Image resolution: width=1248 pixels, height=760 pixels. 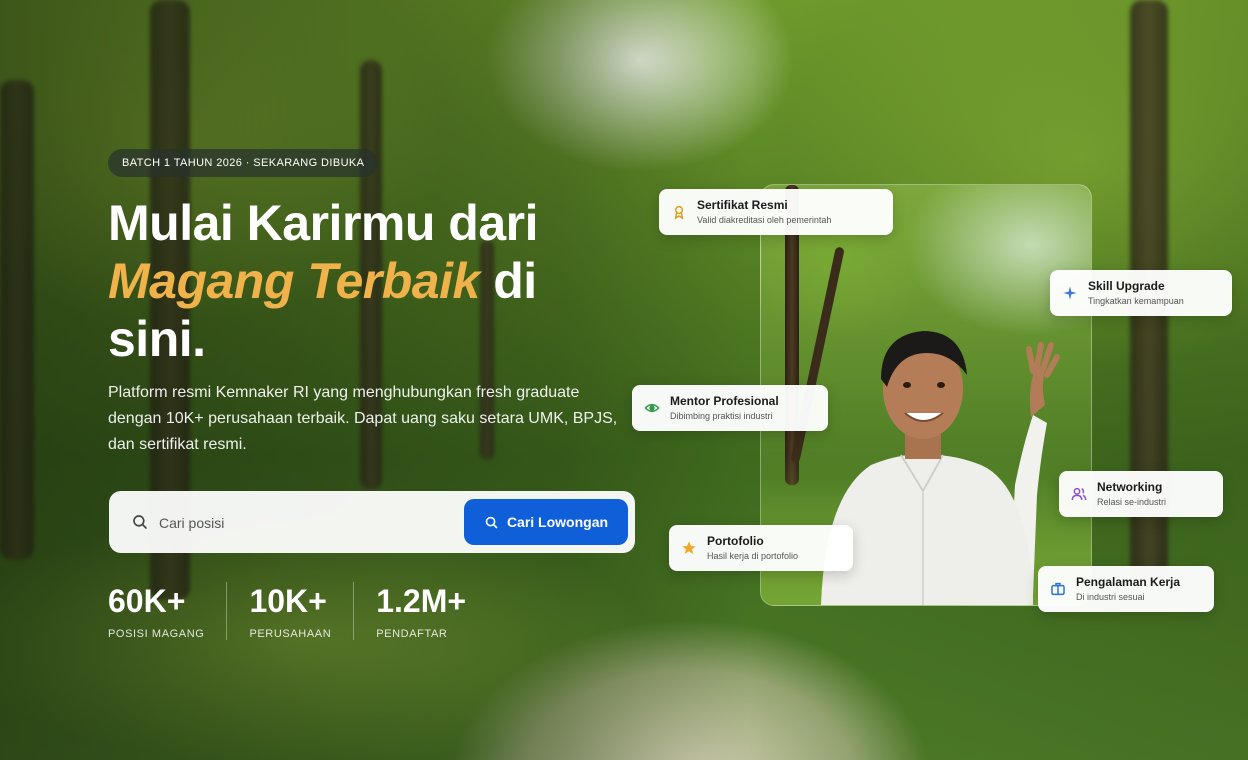 What do you see at coordinates (679, 212) in the screenshot?
I see `award-icon` at bounding box center [679, 212].